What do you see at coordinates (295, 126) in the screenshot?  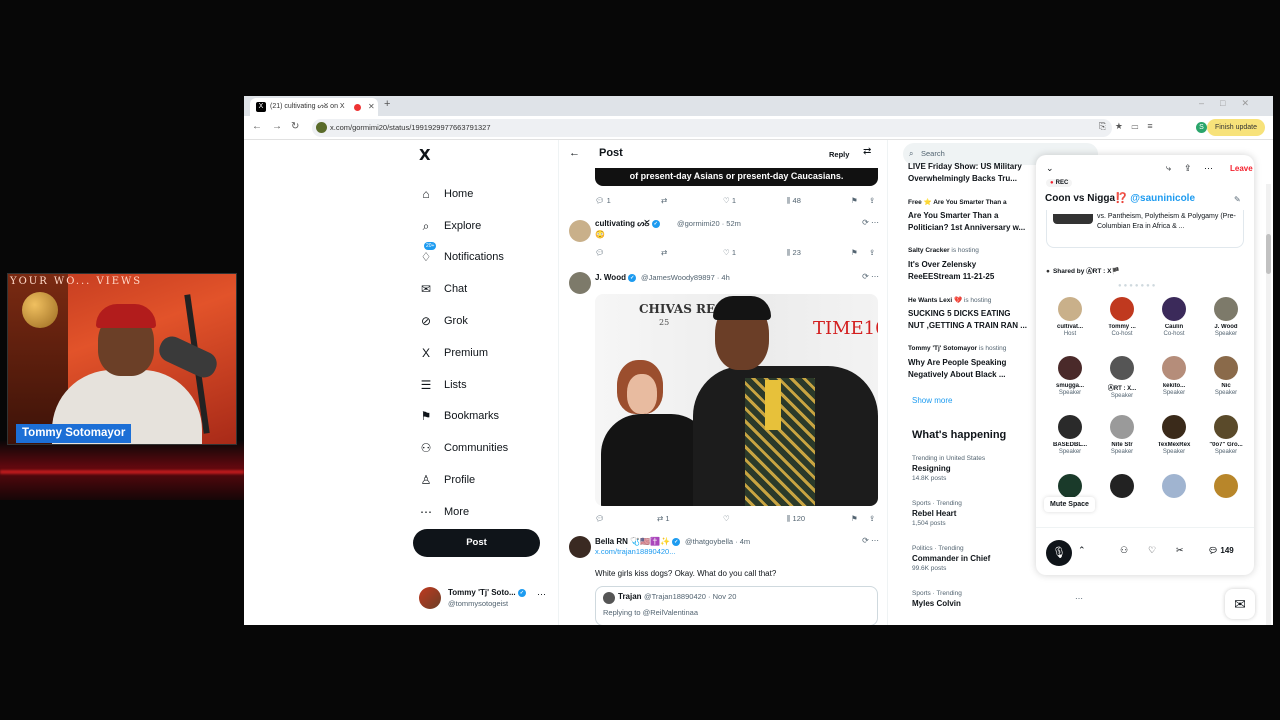 I see `reload-icon: ↻` at bounding box center [295, 126].